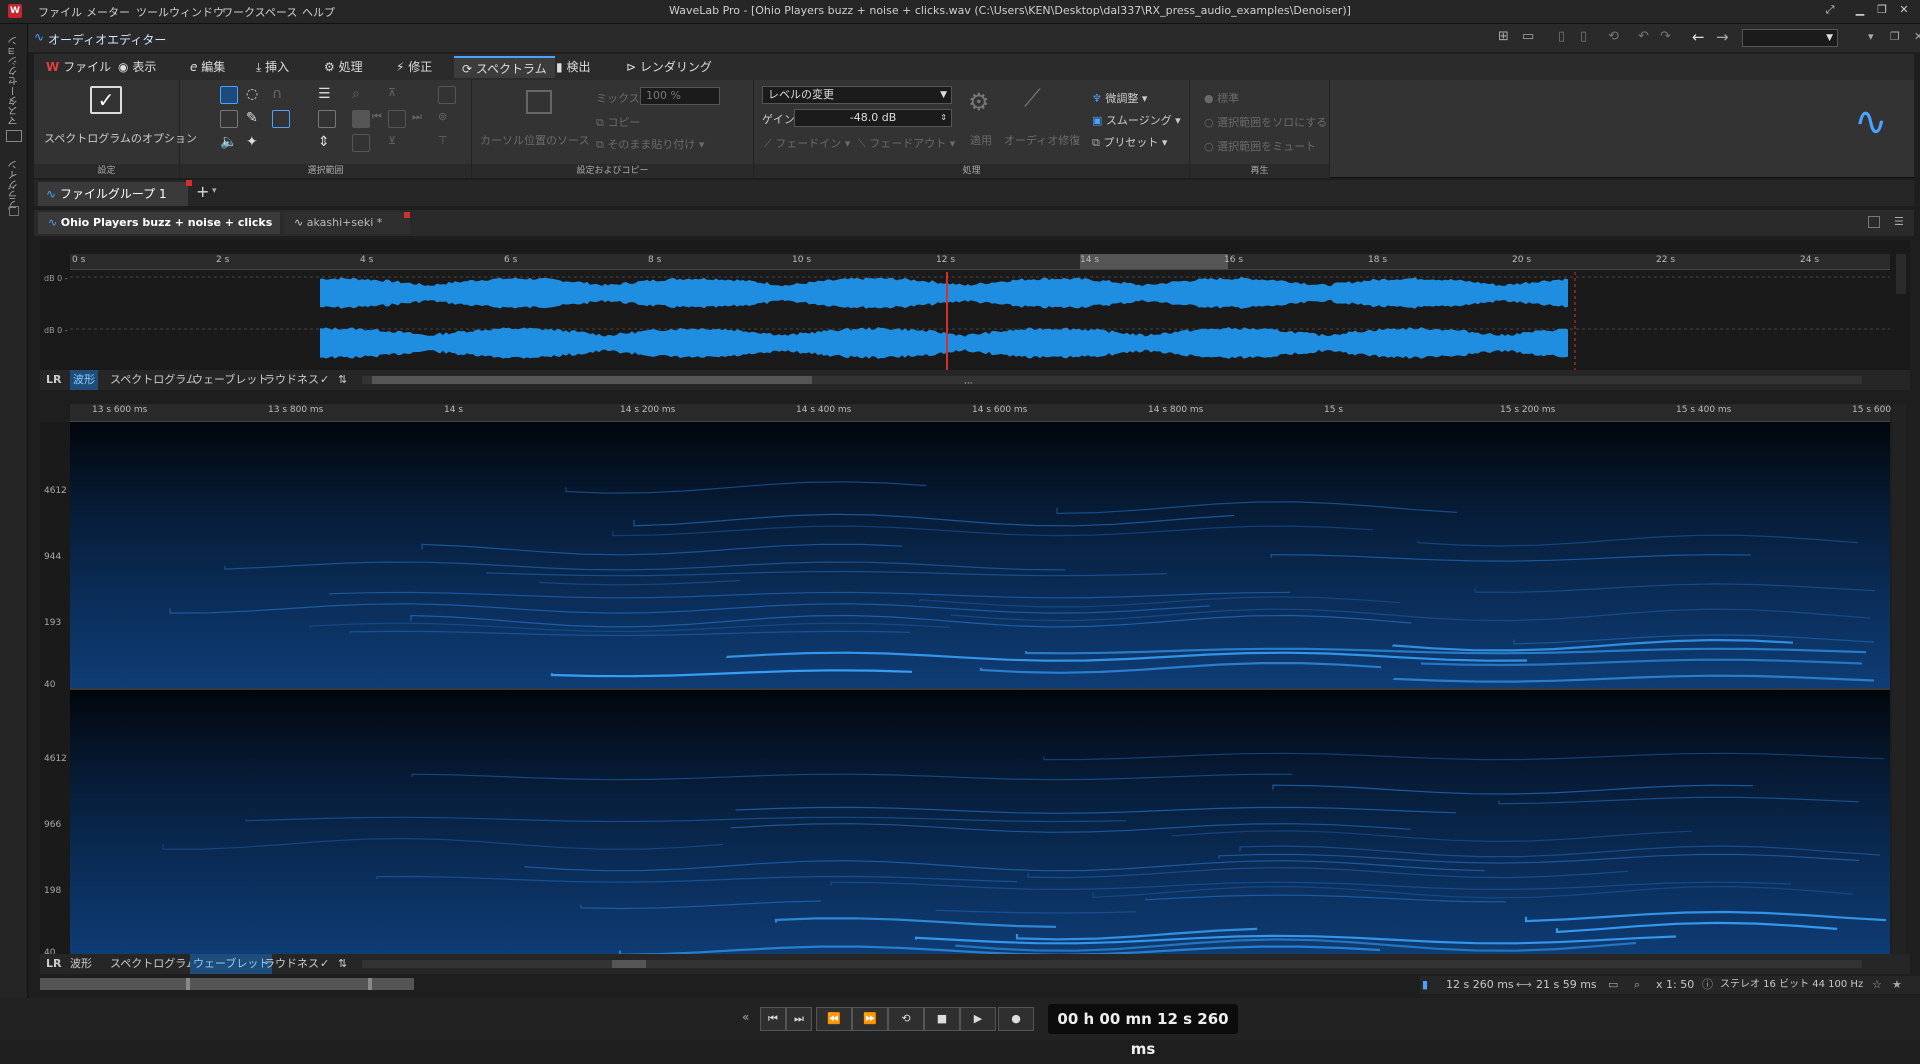 The height and width of the screenshot is (1064, 1920). I want to click on fine-tune-button: ♆ 微調整 ▾, so click(1119, 98).